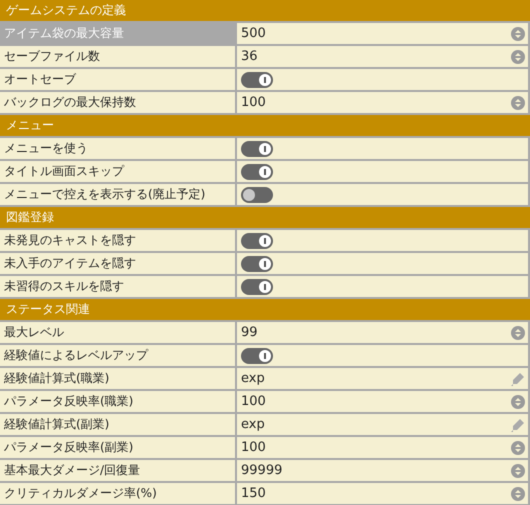  I want to click on property-label: パラメータ反映率(副業), so click(118, 448).